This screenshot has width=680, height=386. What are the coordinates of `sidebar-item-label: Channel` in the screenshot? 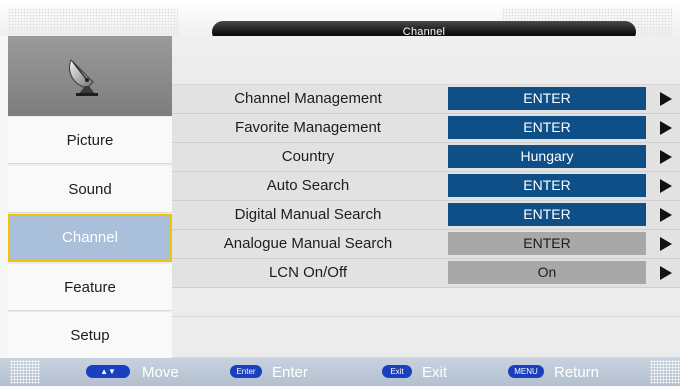 It's located at (90, 237).